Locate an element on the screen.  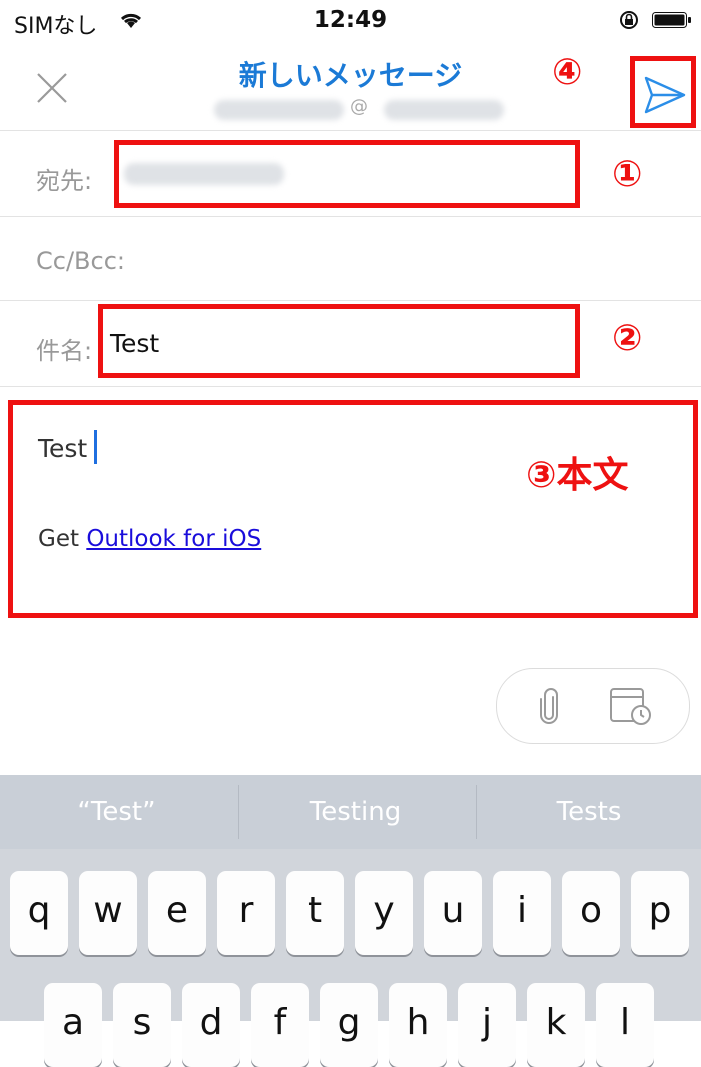
key-p: p is located at coordinates (660, 913).